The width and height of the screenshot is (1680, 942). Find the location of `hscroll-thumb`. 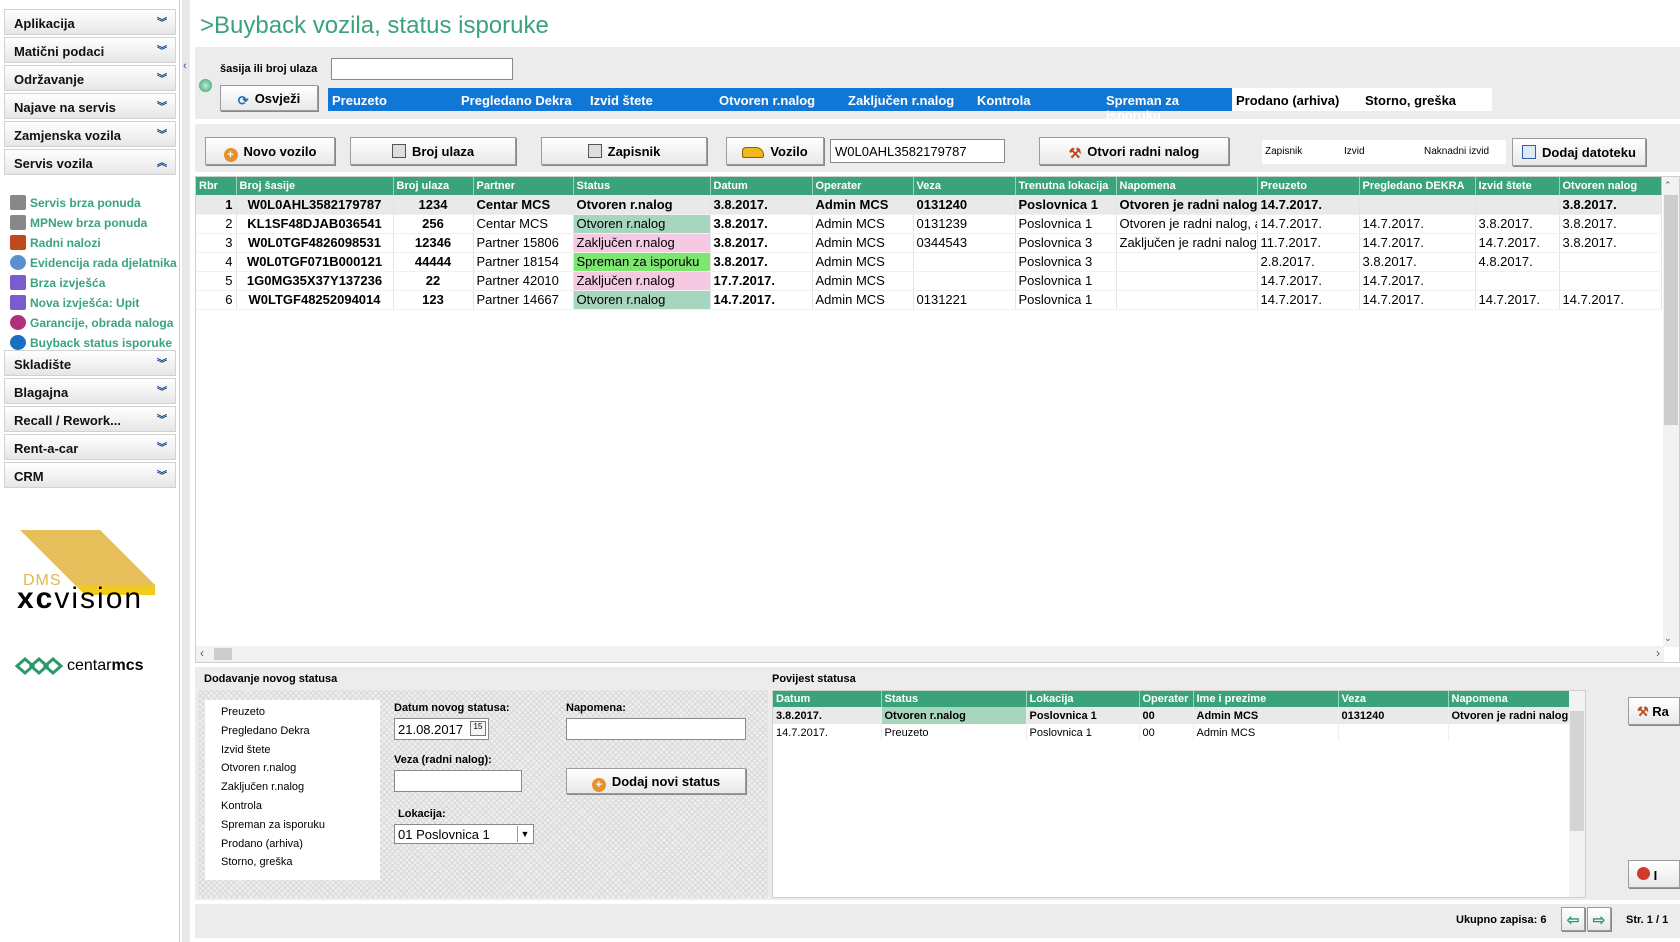

hscroll-thumb is located at coordinates (223, 654).